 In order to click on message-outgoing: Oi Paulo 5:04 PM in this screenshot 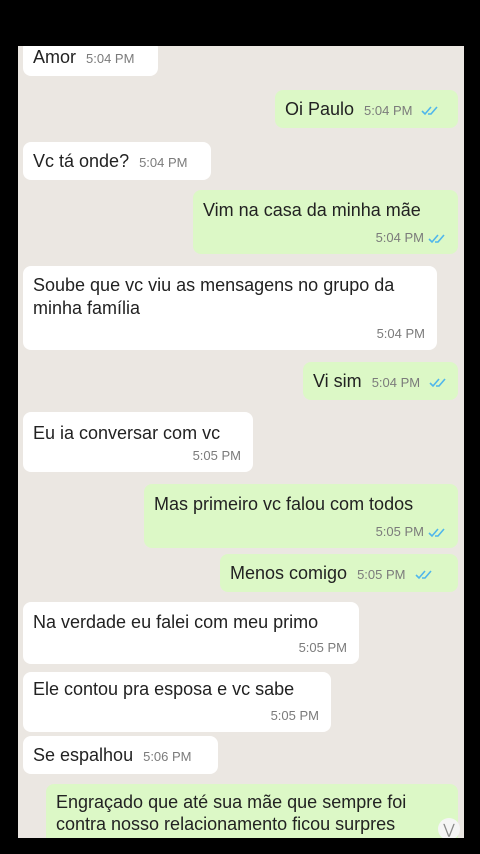, I will do `click(366, 109)`.